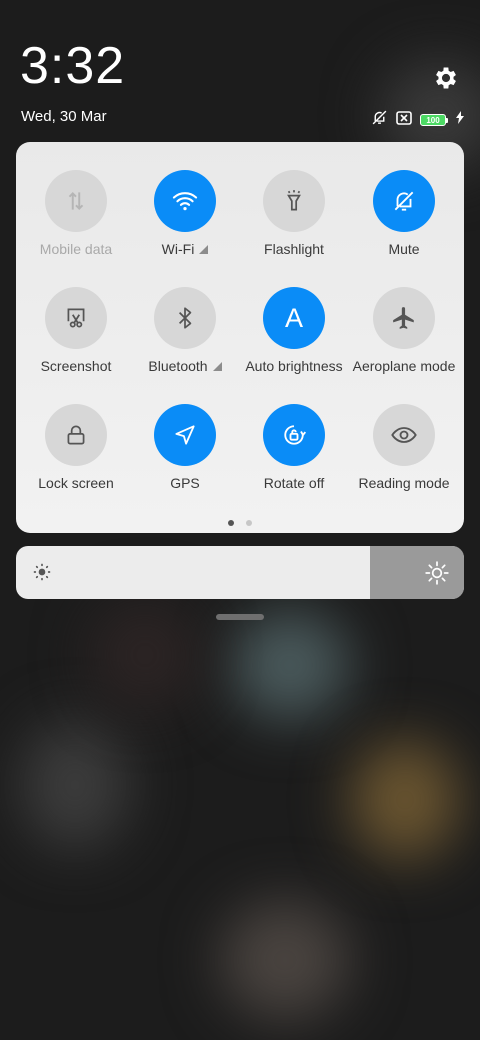 The height and width of the screenshot is (1040, 480). Describe the element at coordinates (185, 483) in the screenshot. I see `toggle-label: GPS` at that location.